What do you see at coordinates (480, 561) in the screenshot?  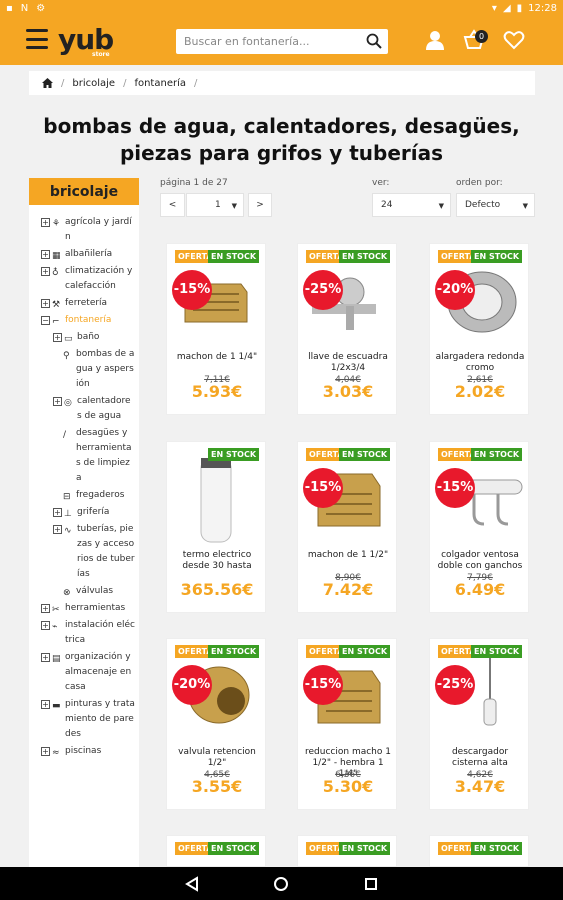 I see `product-name: colgador ventosa doble con ganchos` at bounding box center [480, 561].